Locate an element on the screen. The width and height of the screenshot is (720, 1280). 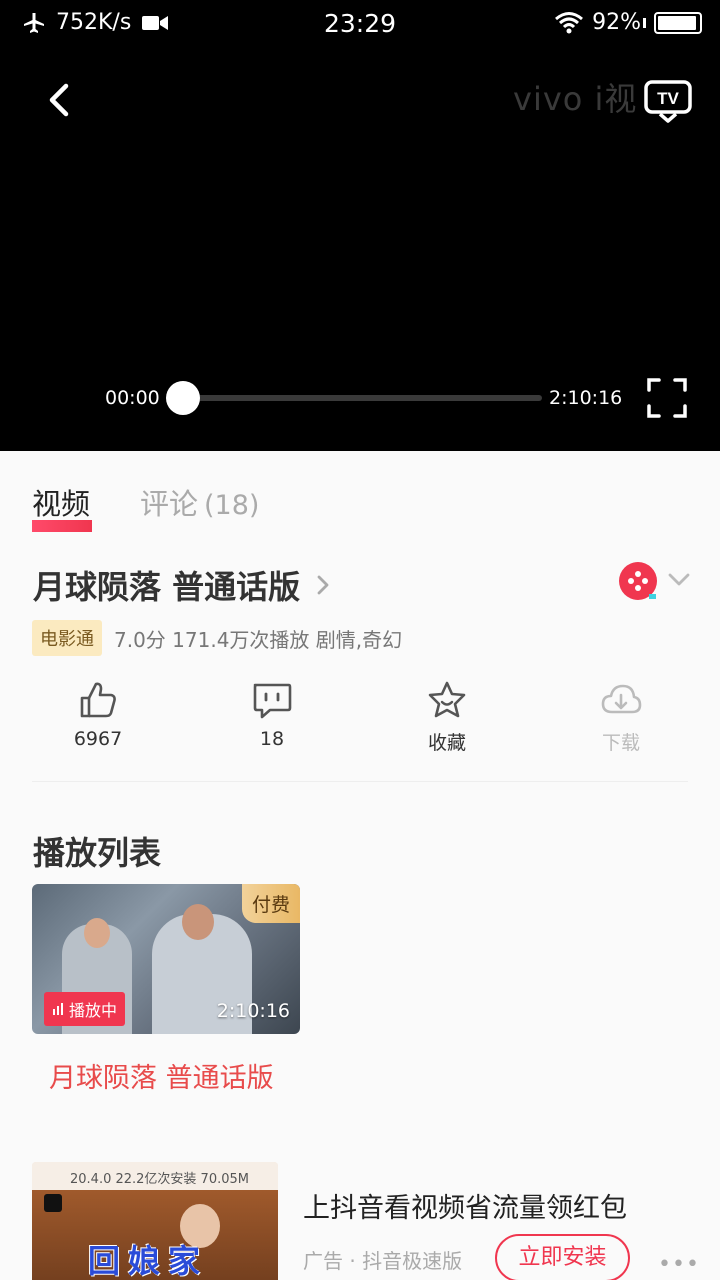
battery-icon is located at coordinates (678, 22).